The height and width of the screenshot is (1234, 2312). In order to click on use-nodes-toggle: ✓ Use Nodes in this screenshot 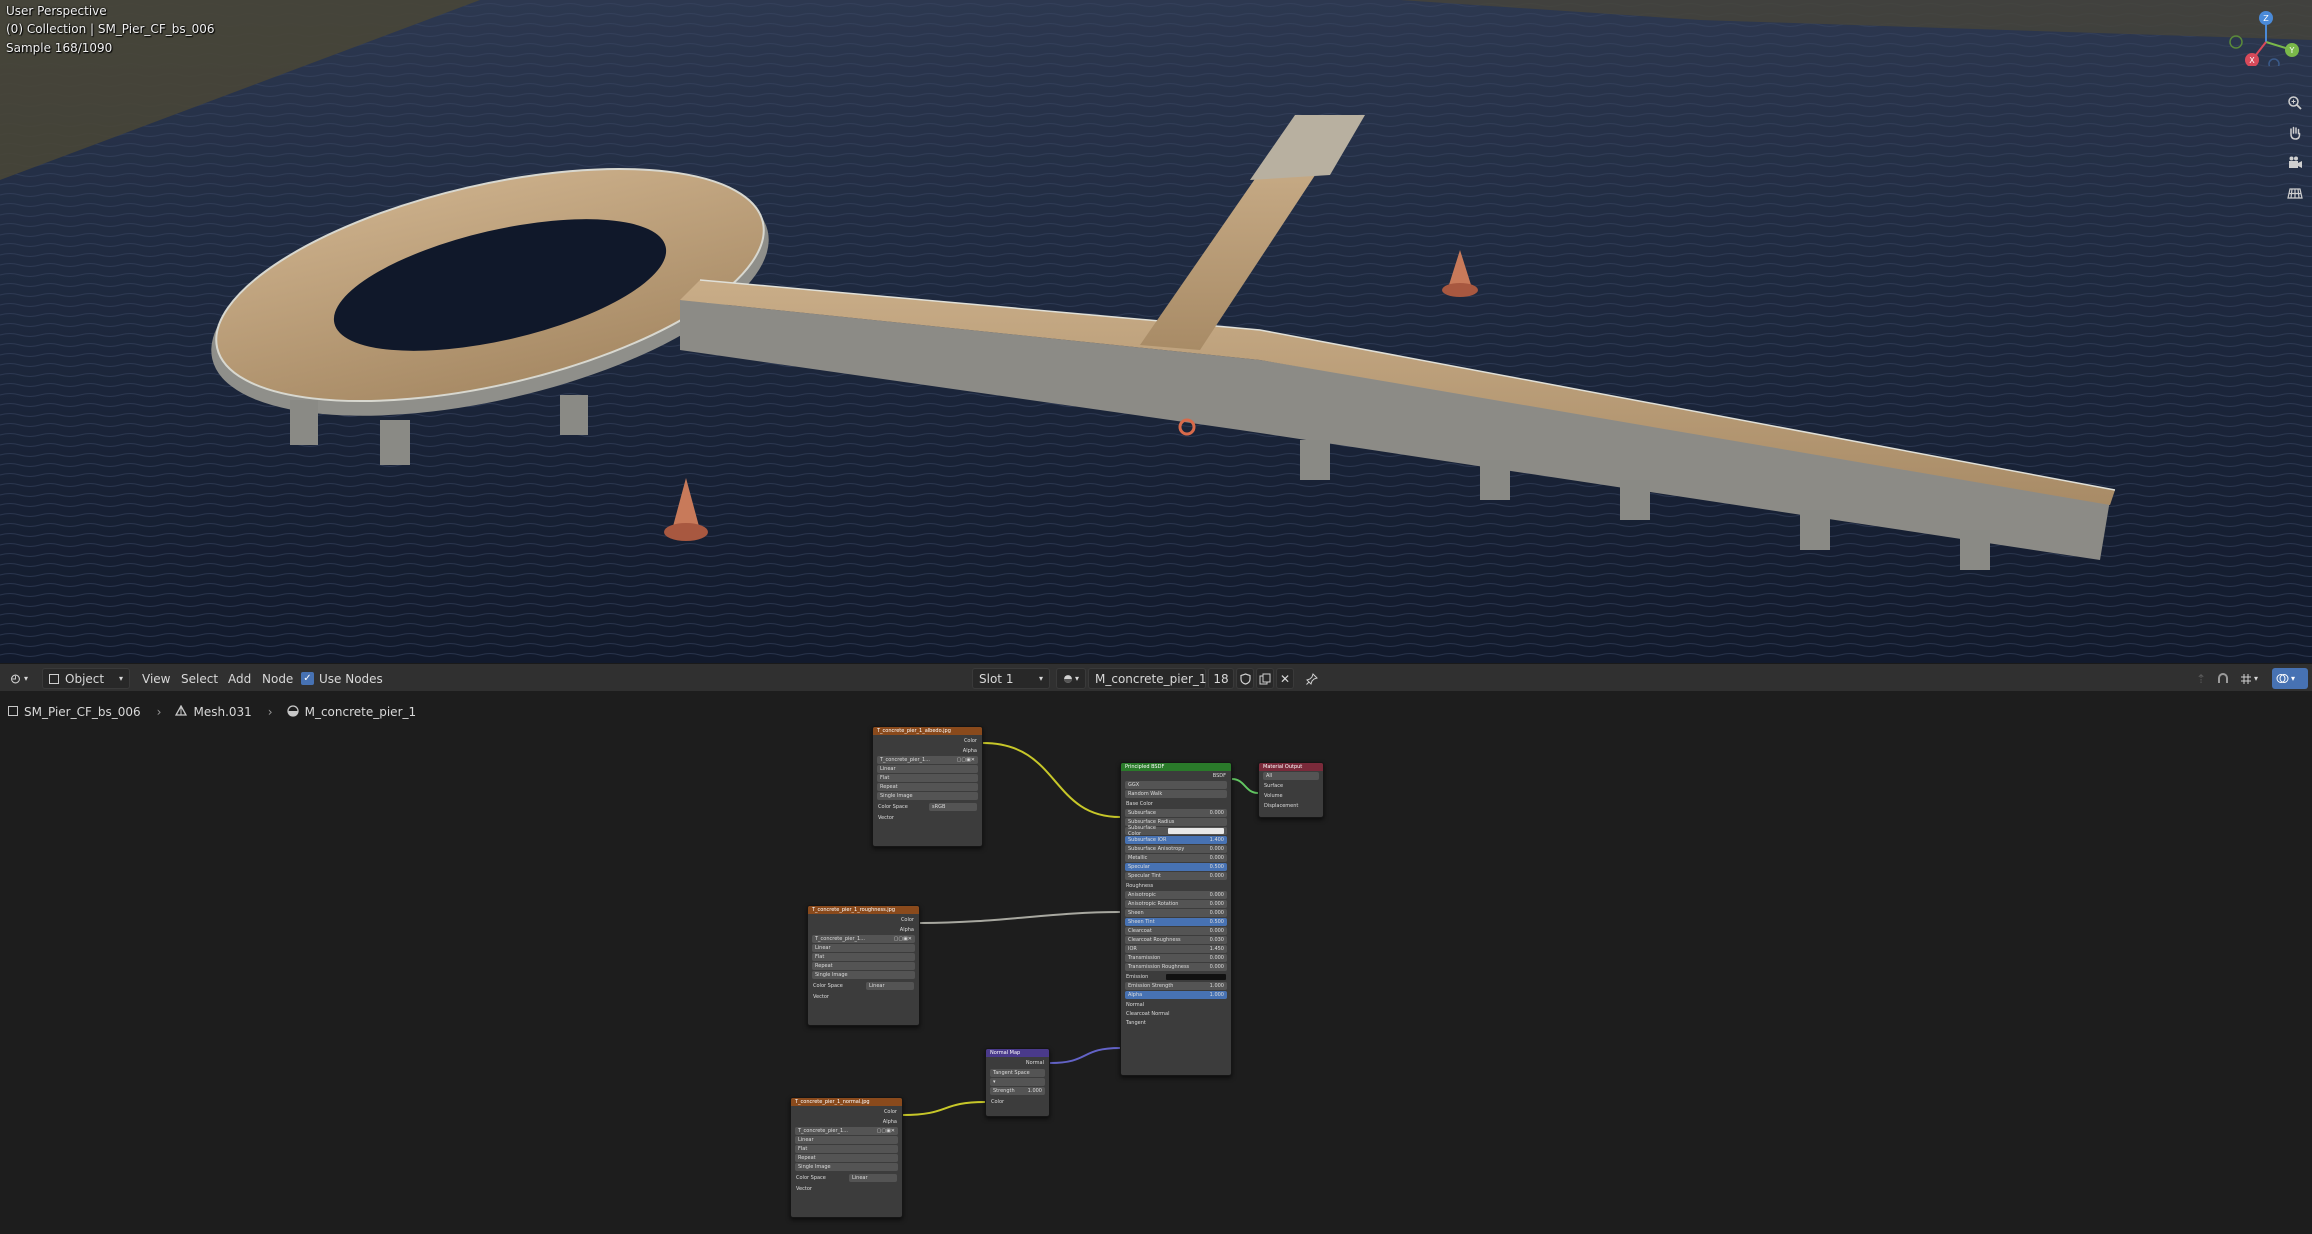, I will do `click(342, 678)`.